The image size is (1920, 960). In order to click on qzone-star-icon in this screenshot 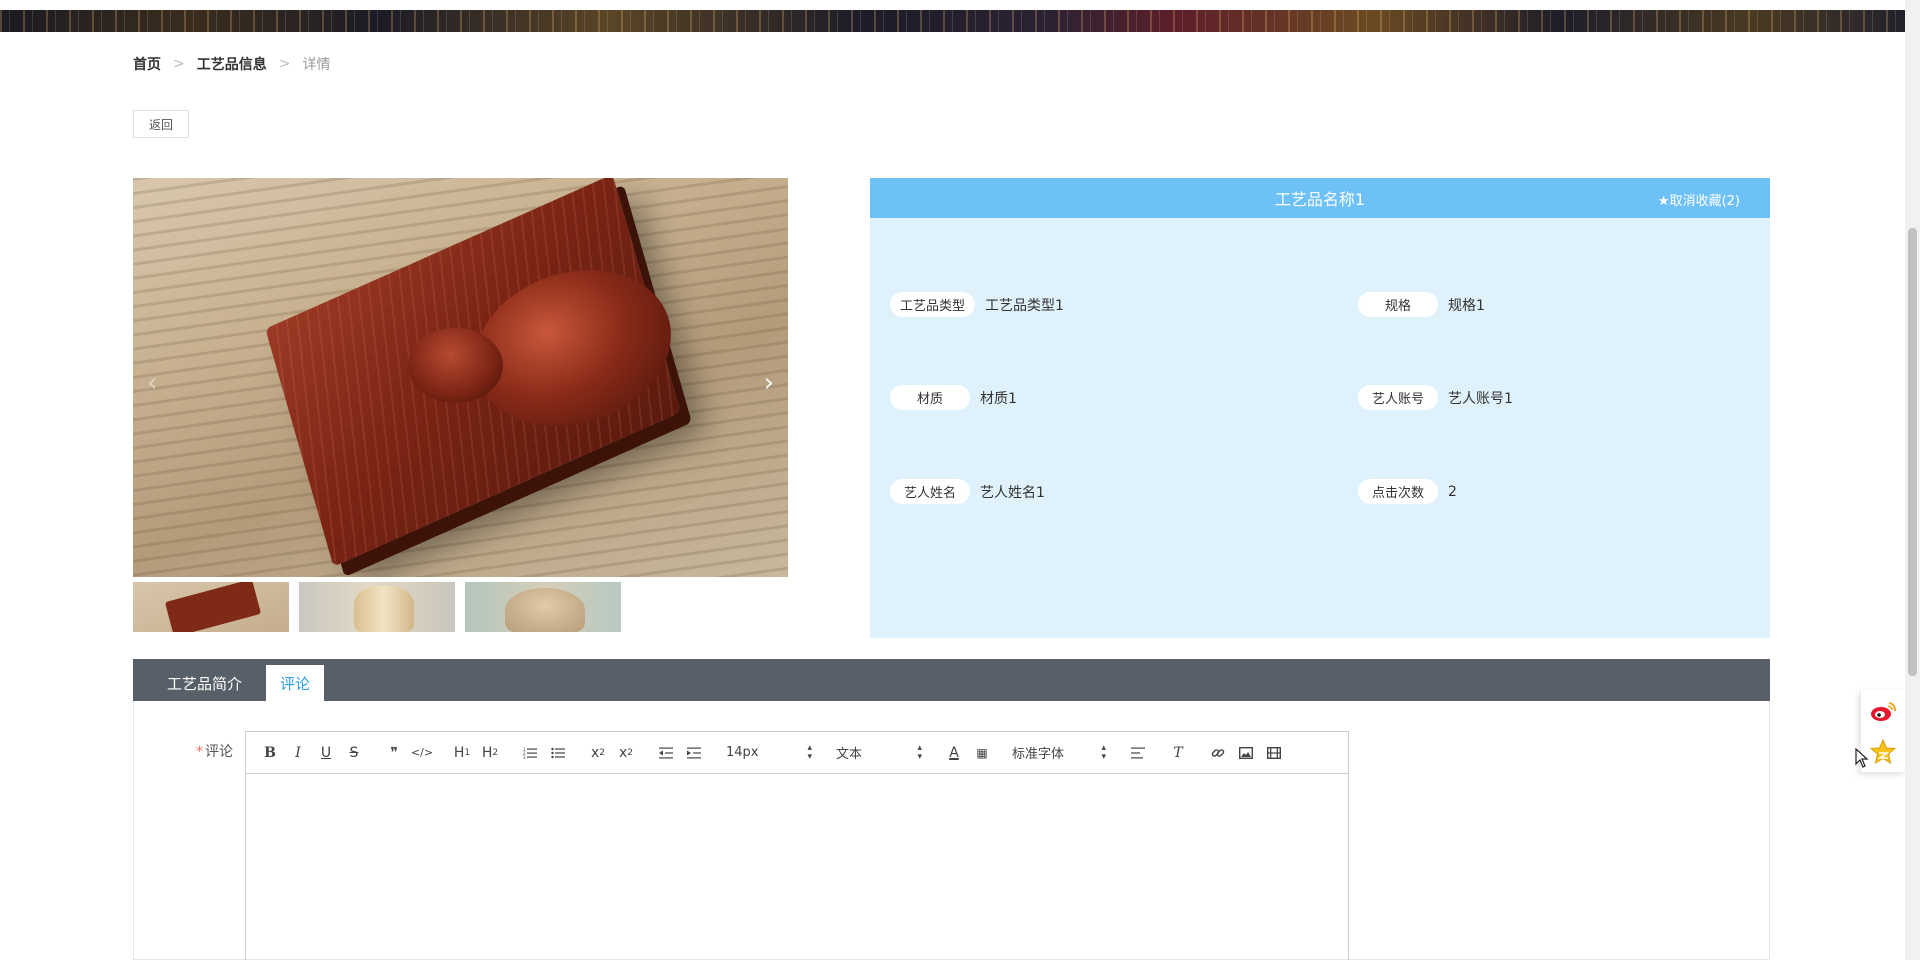, I will do `click(1883, 752)`.